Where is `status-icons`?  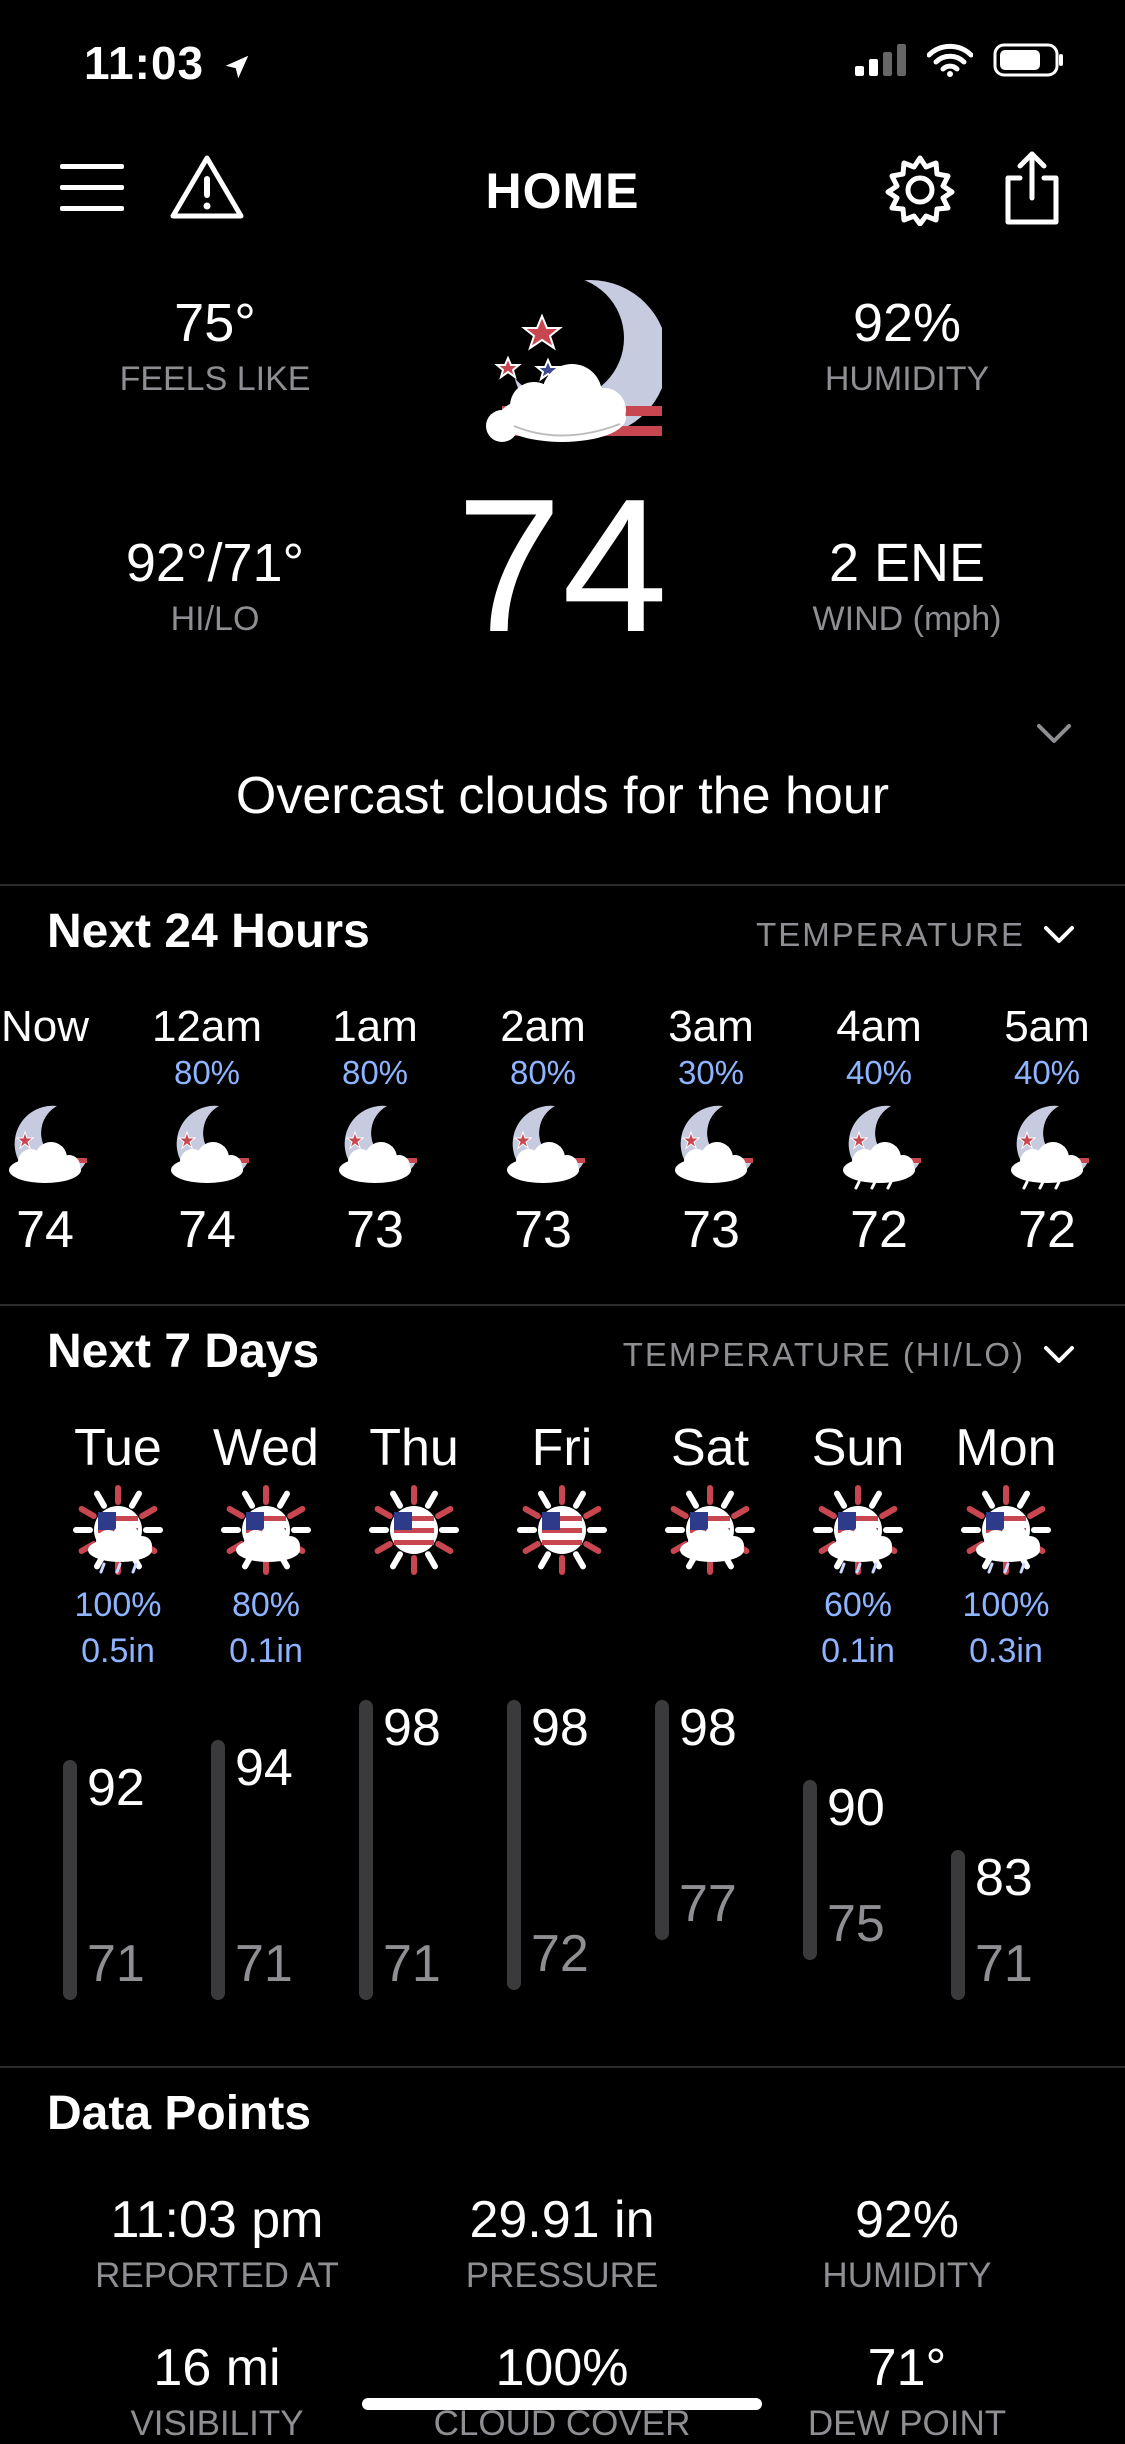
status-icons is located at coordinates (960, 60).